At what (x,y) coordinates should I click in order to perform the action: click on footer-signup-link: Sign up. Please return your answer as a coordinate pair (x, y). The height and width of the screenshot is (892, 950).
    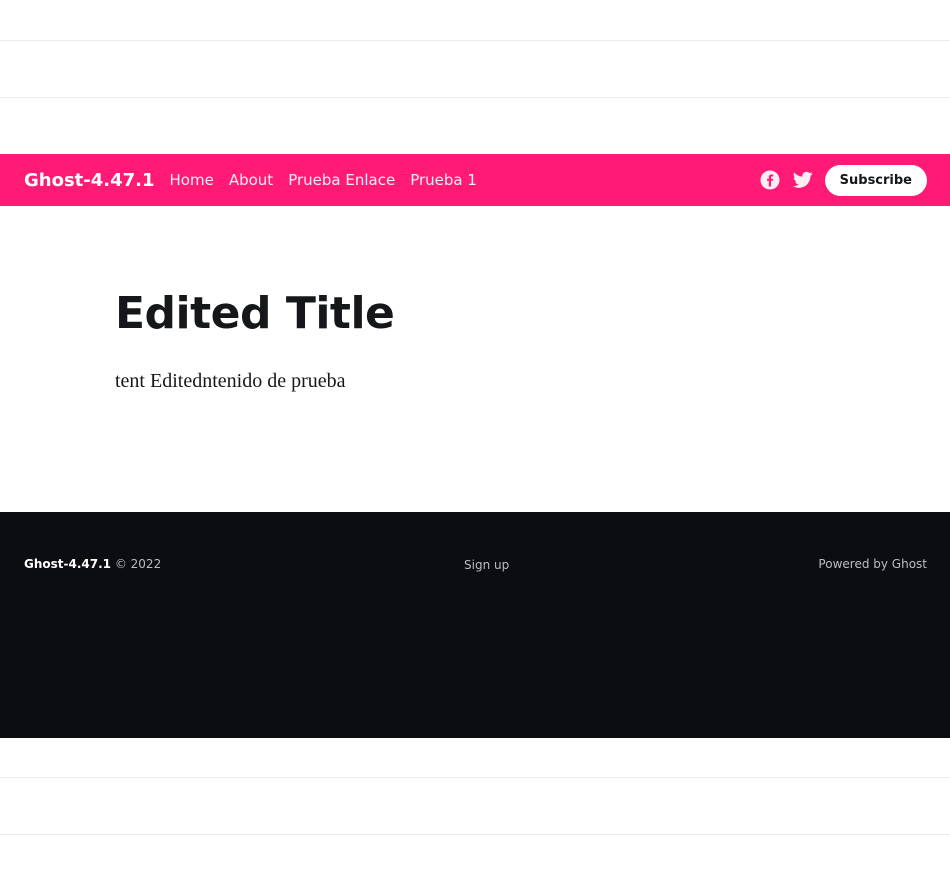
    Looking at the image, I should click on (486, 565).